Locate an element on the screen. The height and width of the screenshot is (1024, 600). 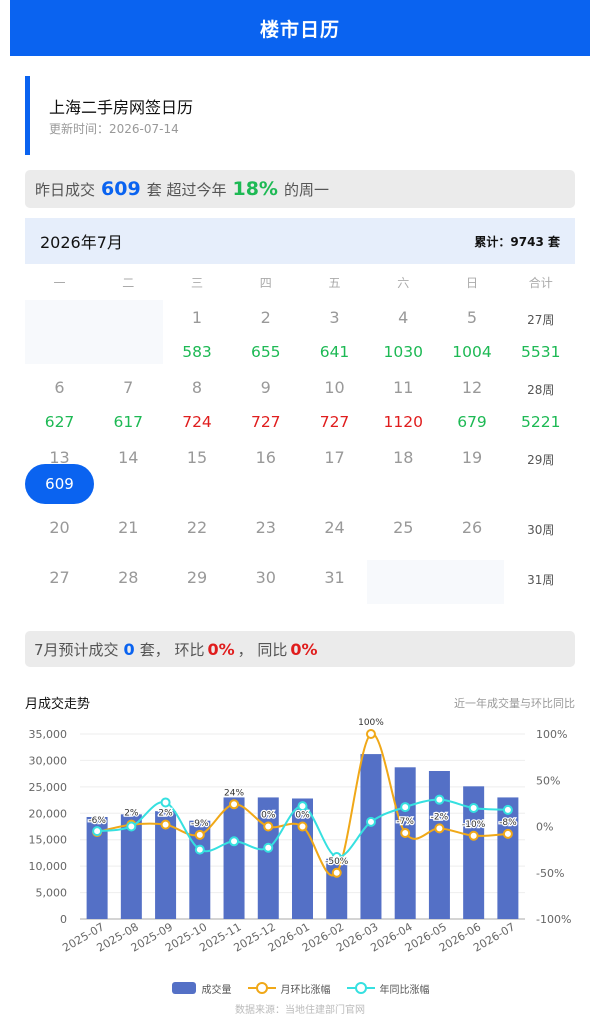
week-total: 5531 is located at coordinates (541, 352).